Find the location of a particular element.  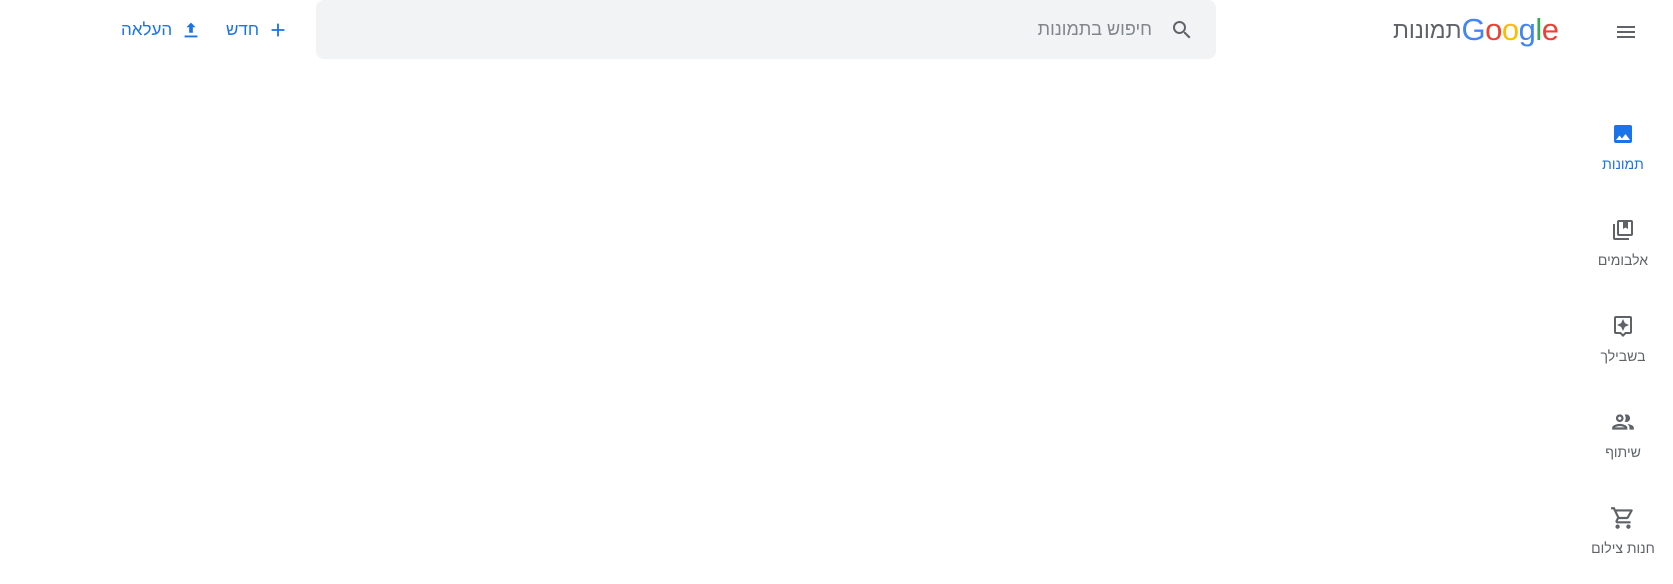

nav-item-sharing: שיתוף is located at coordinates (1623, 448).